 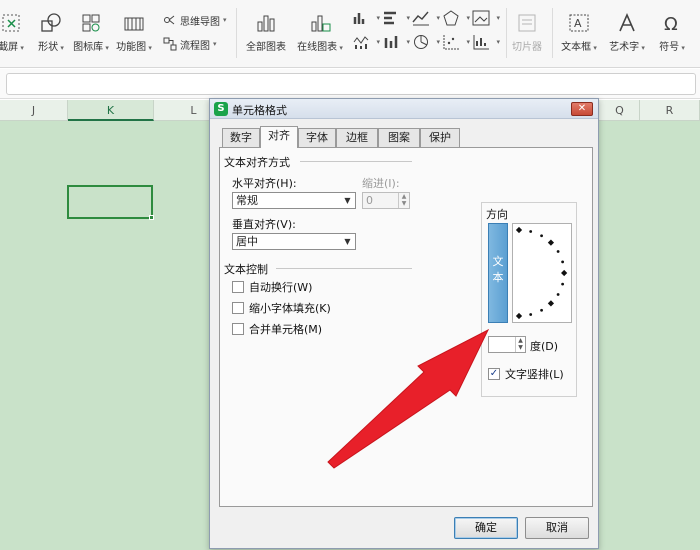 I want to click on combo-chart-button, so click(x=366, y=44).